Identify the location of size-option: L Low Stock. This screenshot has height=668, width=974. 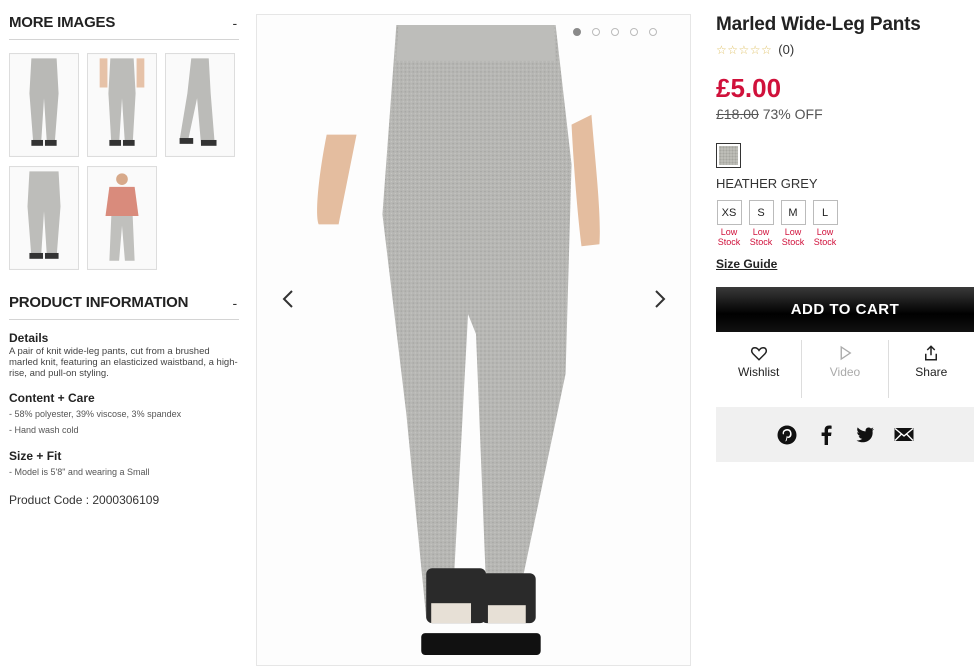
(825, 223).